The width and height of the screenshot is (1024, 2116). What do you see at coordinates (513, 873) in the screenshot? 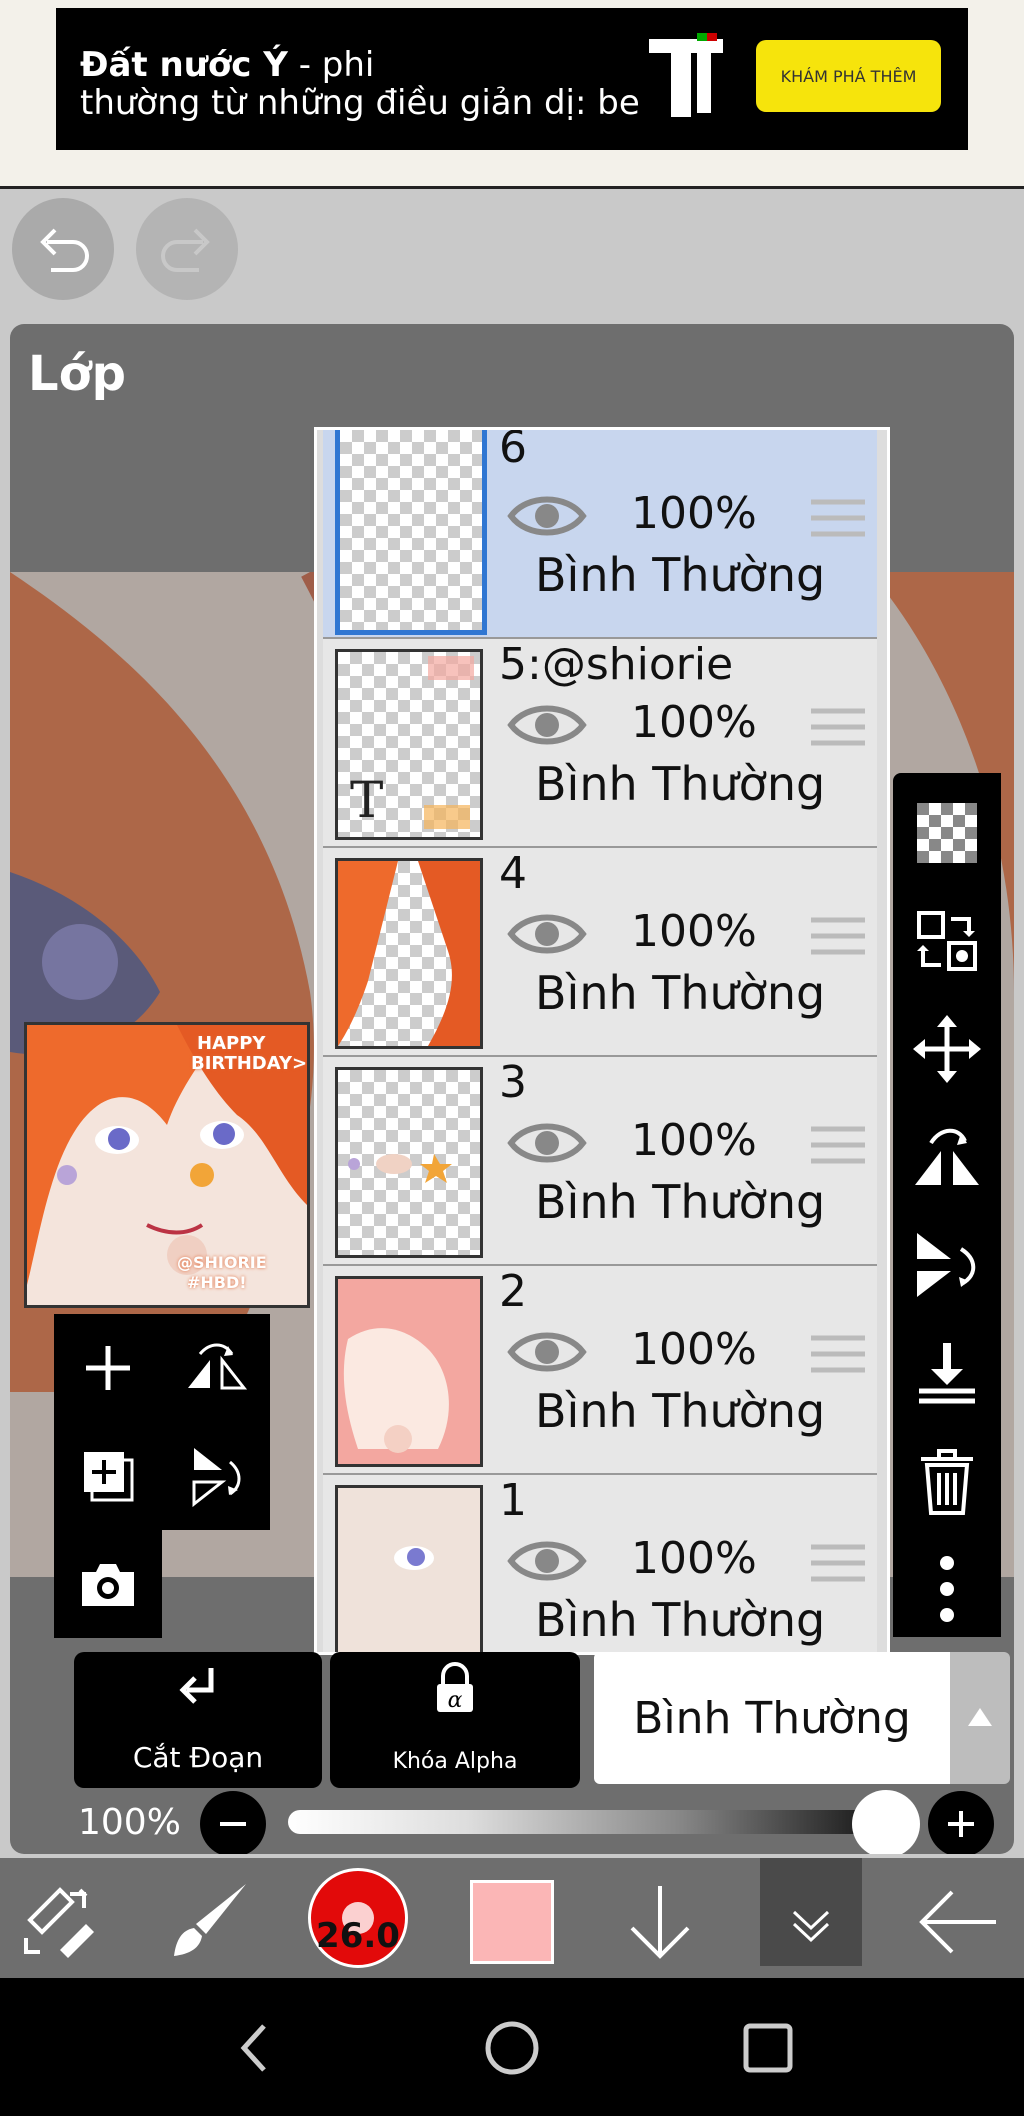
I see `layer-name: 4` at bounding box center [513, 873].